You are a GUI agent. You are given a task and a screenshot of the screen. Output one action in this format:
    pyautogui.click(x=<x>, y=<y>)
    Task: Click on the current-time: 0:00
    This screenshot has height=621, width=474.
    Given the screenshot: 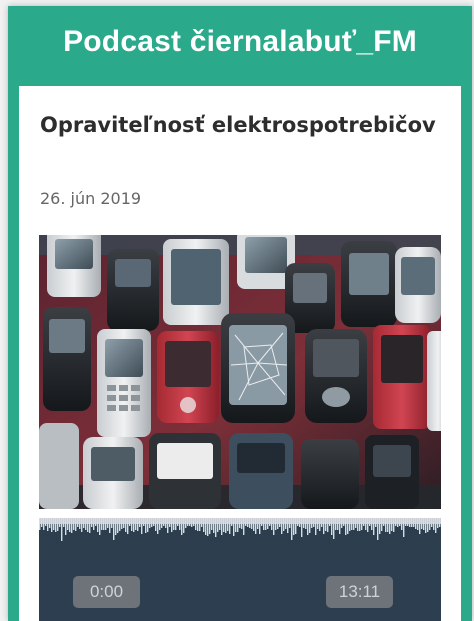 What is the action you would take?
    pyautogui.click(x=106, y=592)
    